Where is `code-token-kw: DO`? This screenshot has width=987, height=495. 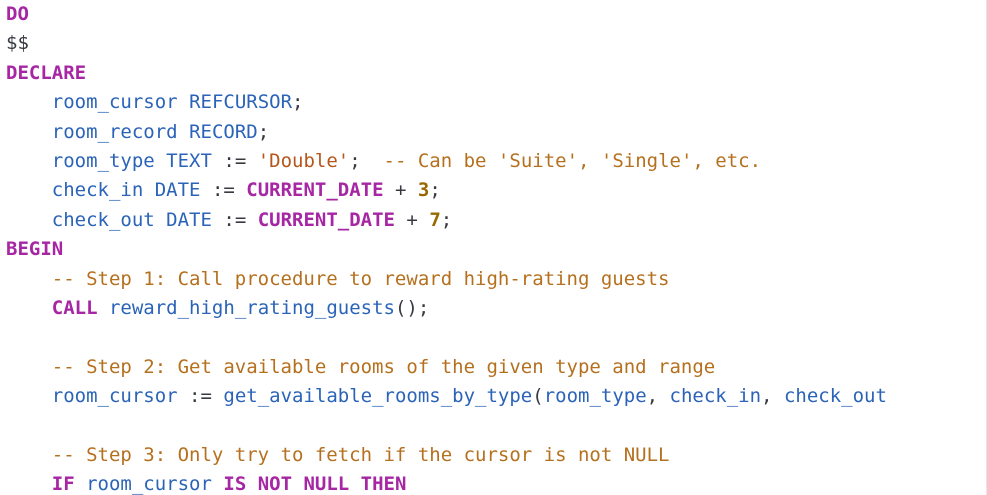
code-token-kw: DO is located at coordinates (17, 14).